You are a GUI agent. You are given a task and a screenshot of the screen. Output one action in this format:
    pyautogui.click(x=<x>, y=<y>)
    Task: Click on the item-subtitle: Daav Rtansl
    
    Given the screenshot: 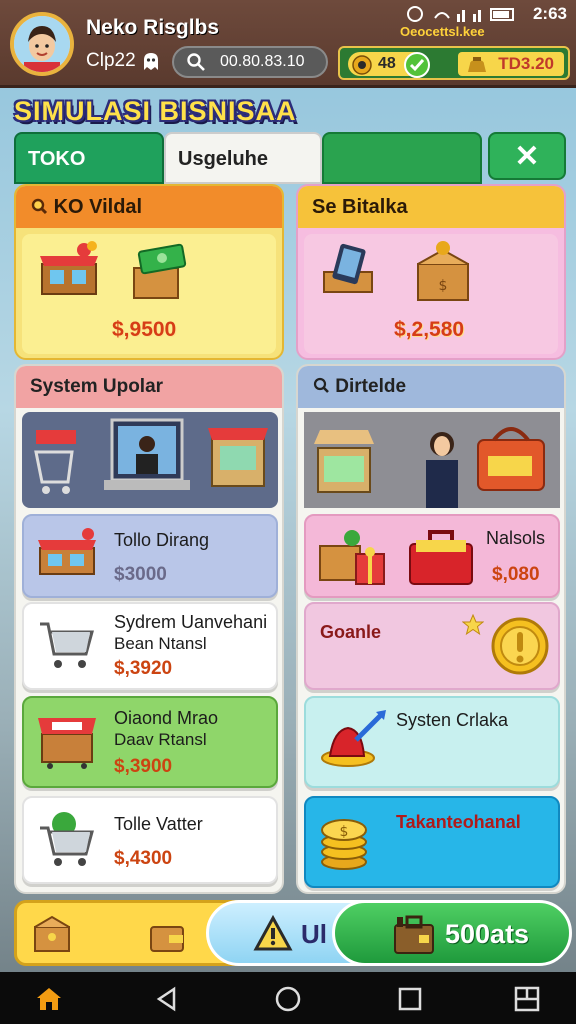 What is the action you would take?
    pyautogui.click(x=160, y=739)
    